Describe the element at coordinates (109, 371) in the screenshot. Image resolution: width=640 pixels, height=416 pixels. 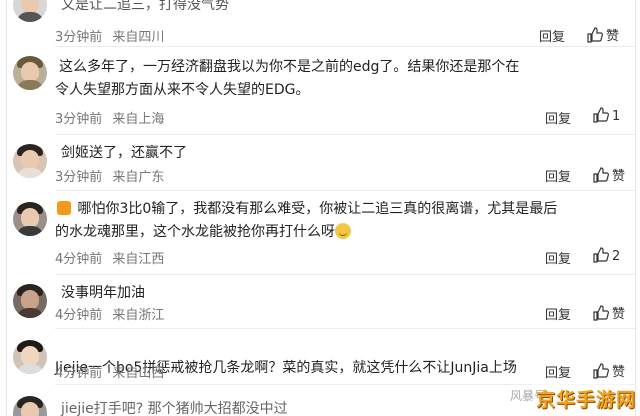
I see `comment-meta: 4分钟前 来自山西` at that location.